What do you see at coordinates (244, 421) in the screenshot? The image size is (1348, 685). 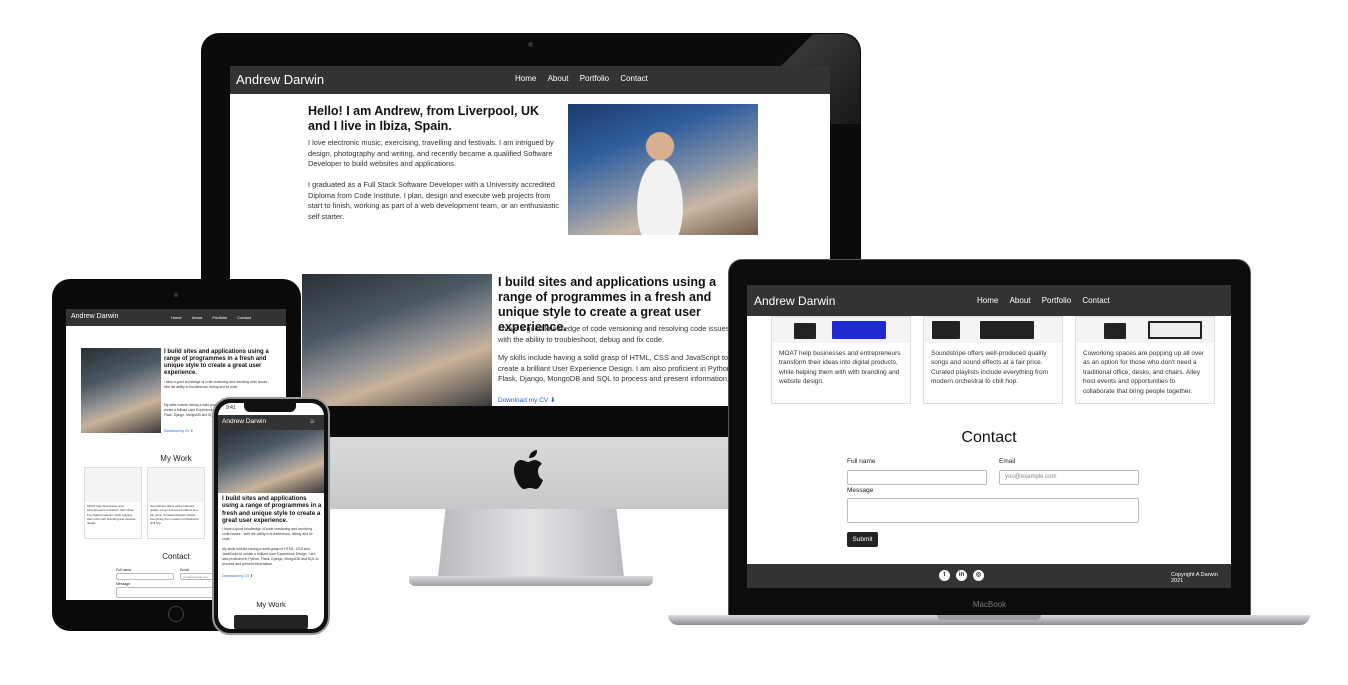 I see `iphone-brand: Andrew Darwin` at bounding box center [244, 421].